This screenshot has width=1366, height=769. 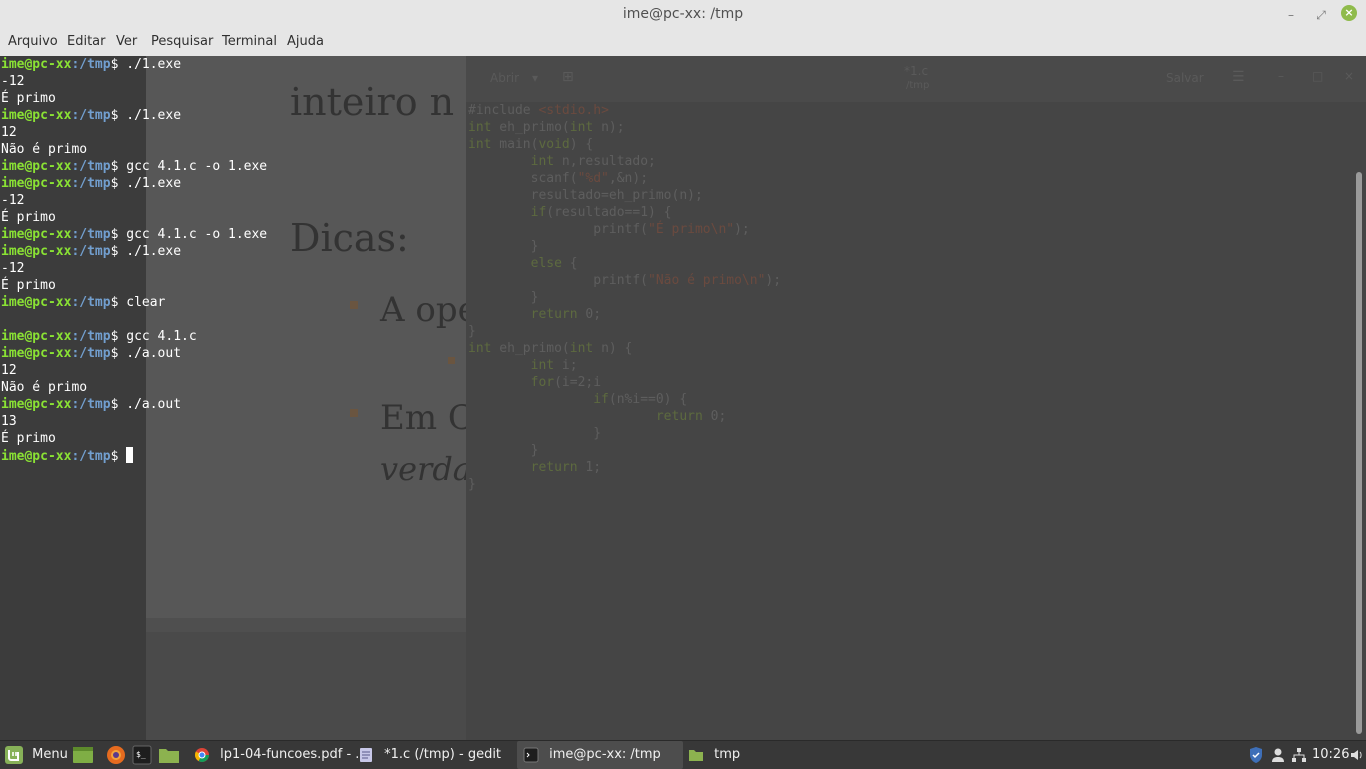 What do you see at coordinates (146, 404) in the screenshot?
I see `terminal-command: $ ./a.out` at bounding box center [146, 404].